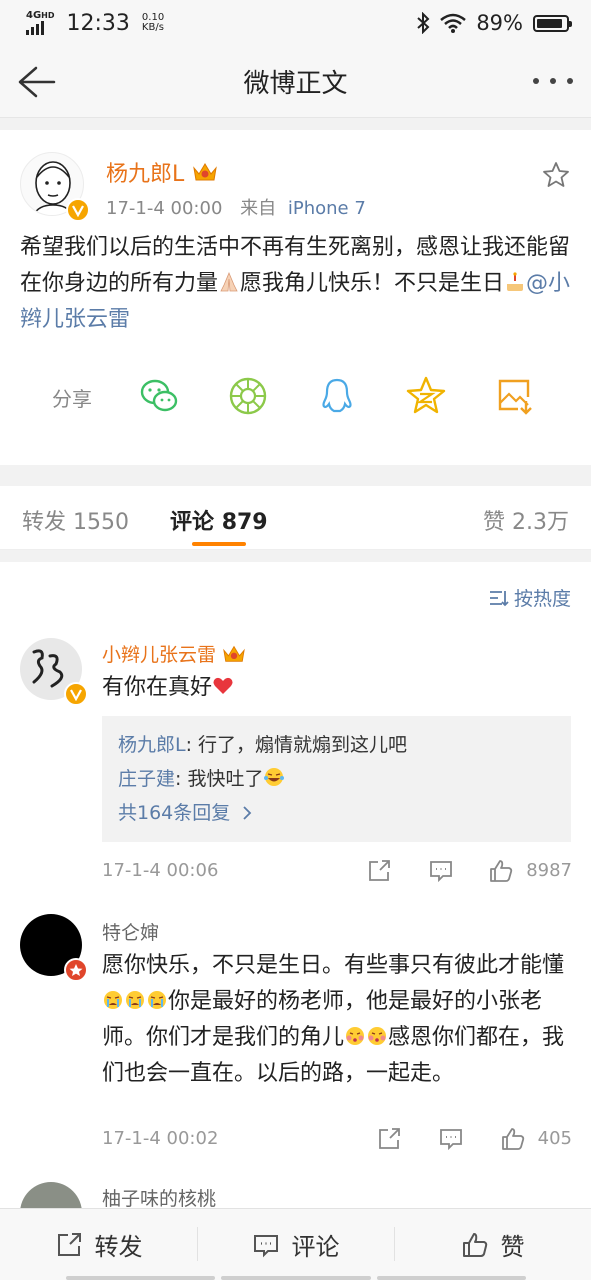 This screenshot has width=591, height=1280. I want to click on tab-comments: 评论 879, so click(219, 520).